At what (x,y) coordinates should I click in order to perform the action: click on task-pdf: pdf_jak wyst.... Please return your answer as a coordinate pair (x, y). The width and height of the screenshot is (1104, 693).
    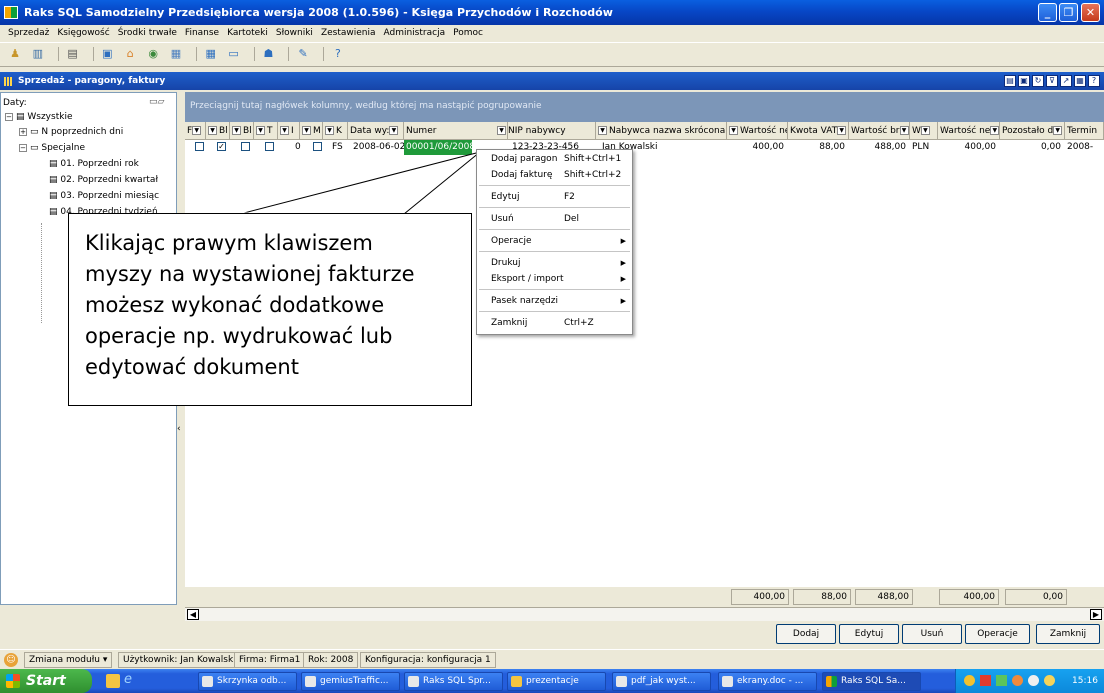
    Looking at the image, I should click on (661, 681).